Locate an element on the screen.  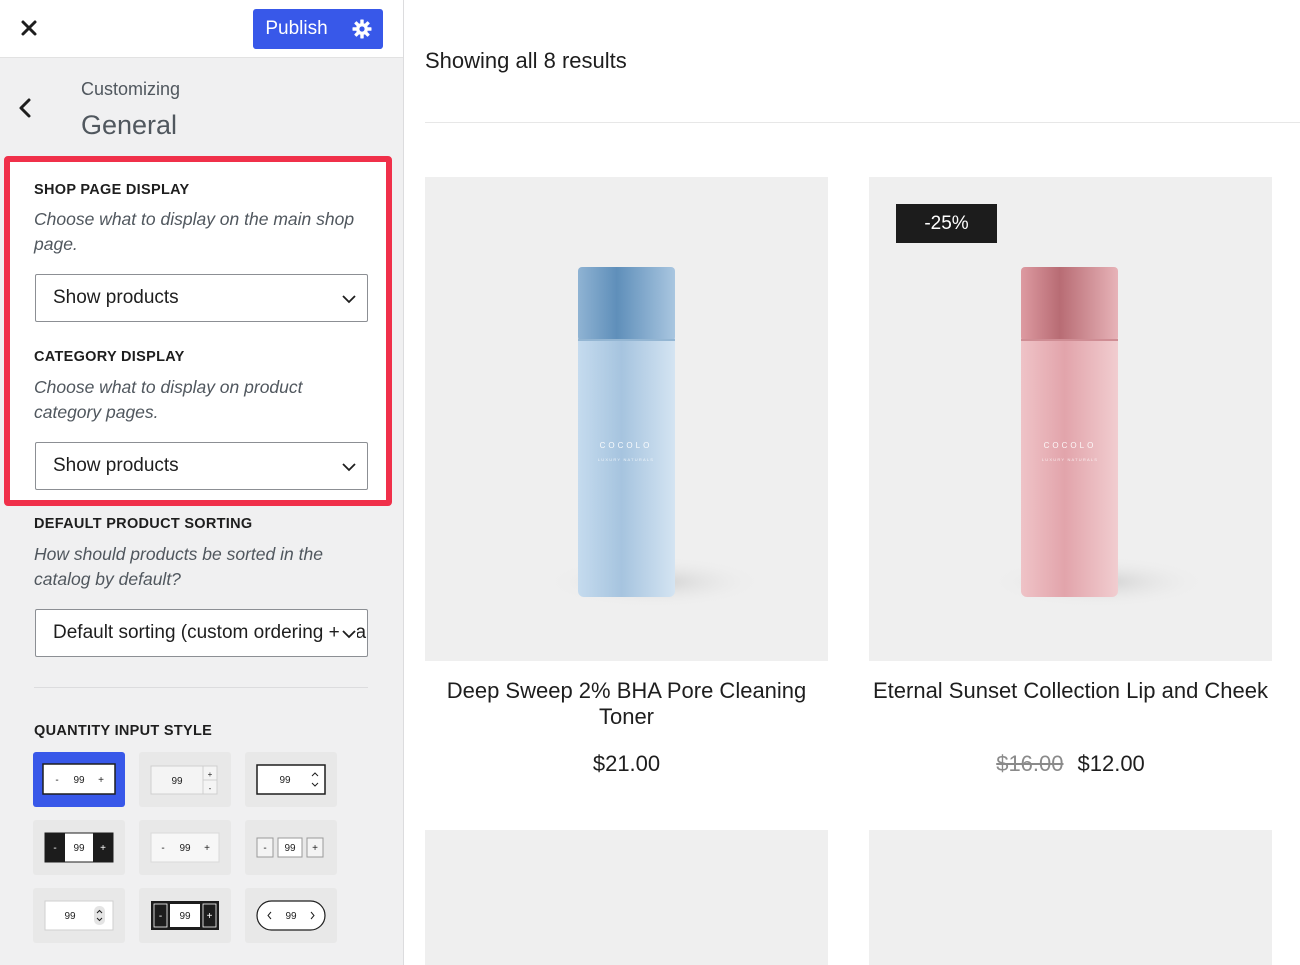
publish-button: Publish is located at coordinates (296, 29).